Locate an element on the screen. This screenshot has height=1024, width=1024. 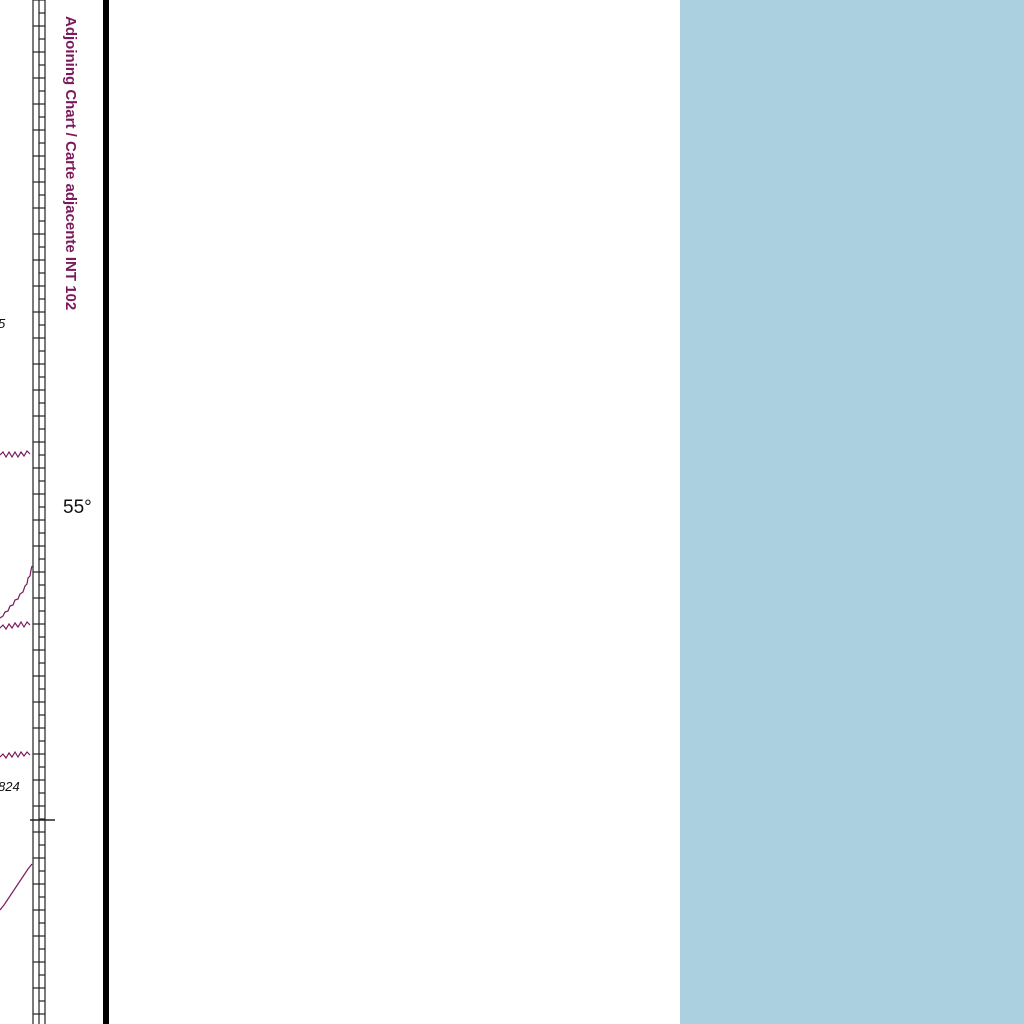
sounding-5: 5 is located at coordinates (3, 323).